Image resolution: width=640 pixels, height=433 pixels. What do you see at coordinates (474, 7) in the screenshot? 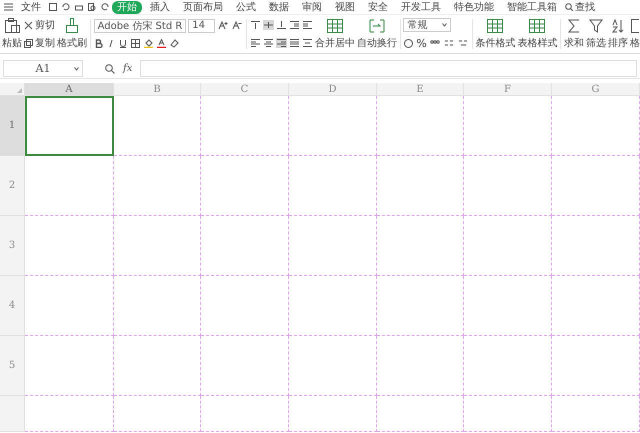
I see `menu-tab: 特色功能` at bounding box center [474, 7].